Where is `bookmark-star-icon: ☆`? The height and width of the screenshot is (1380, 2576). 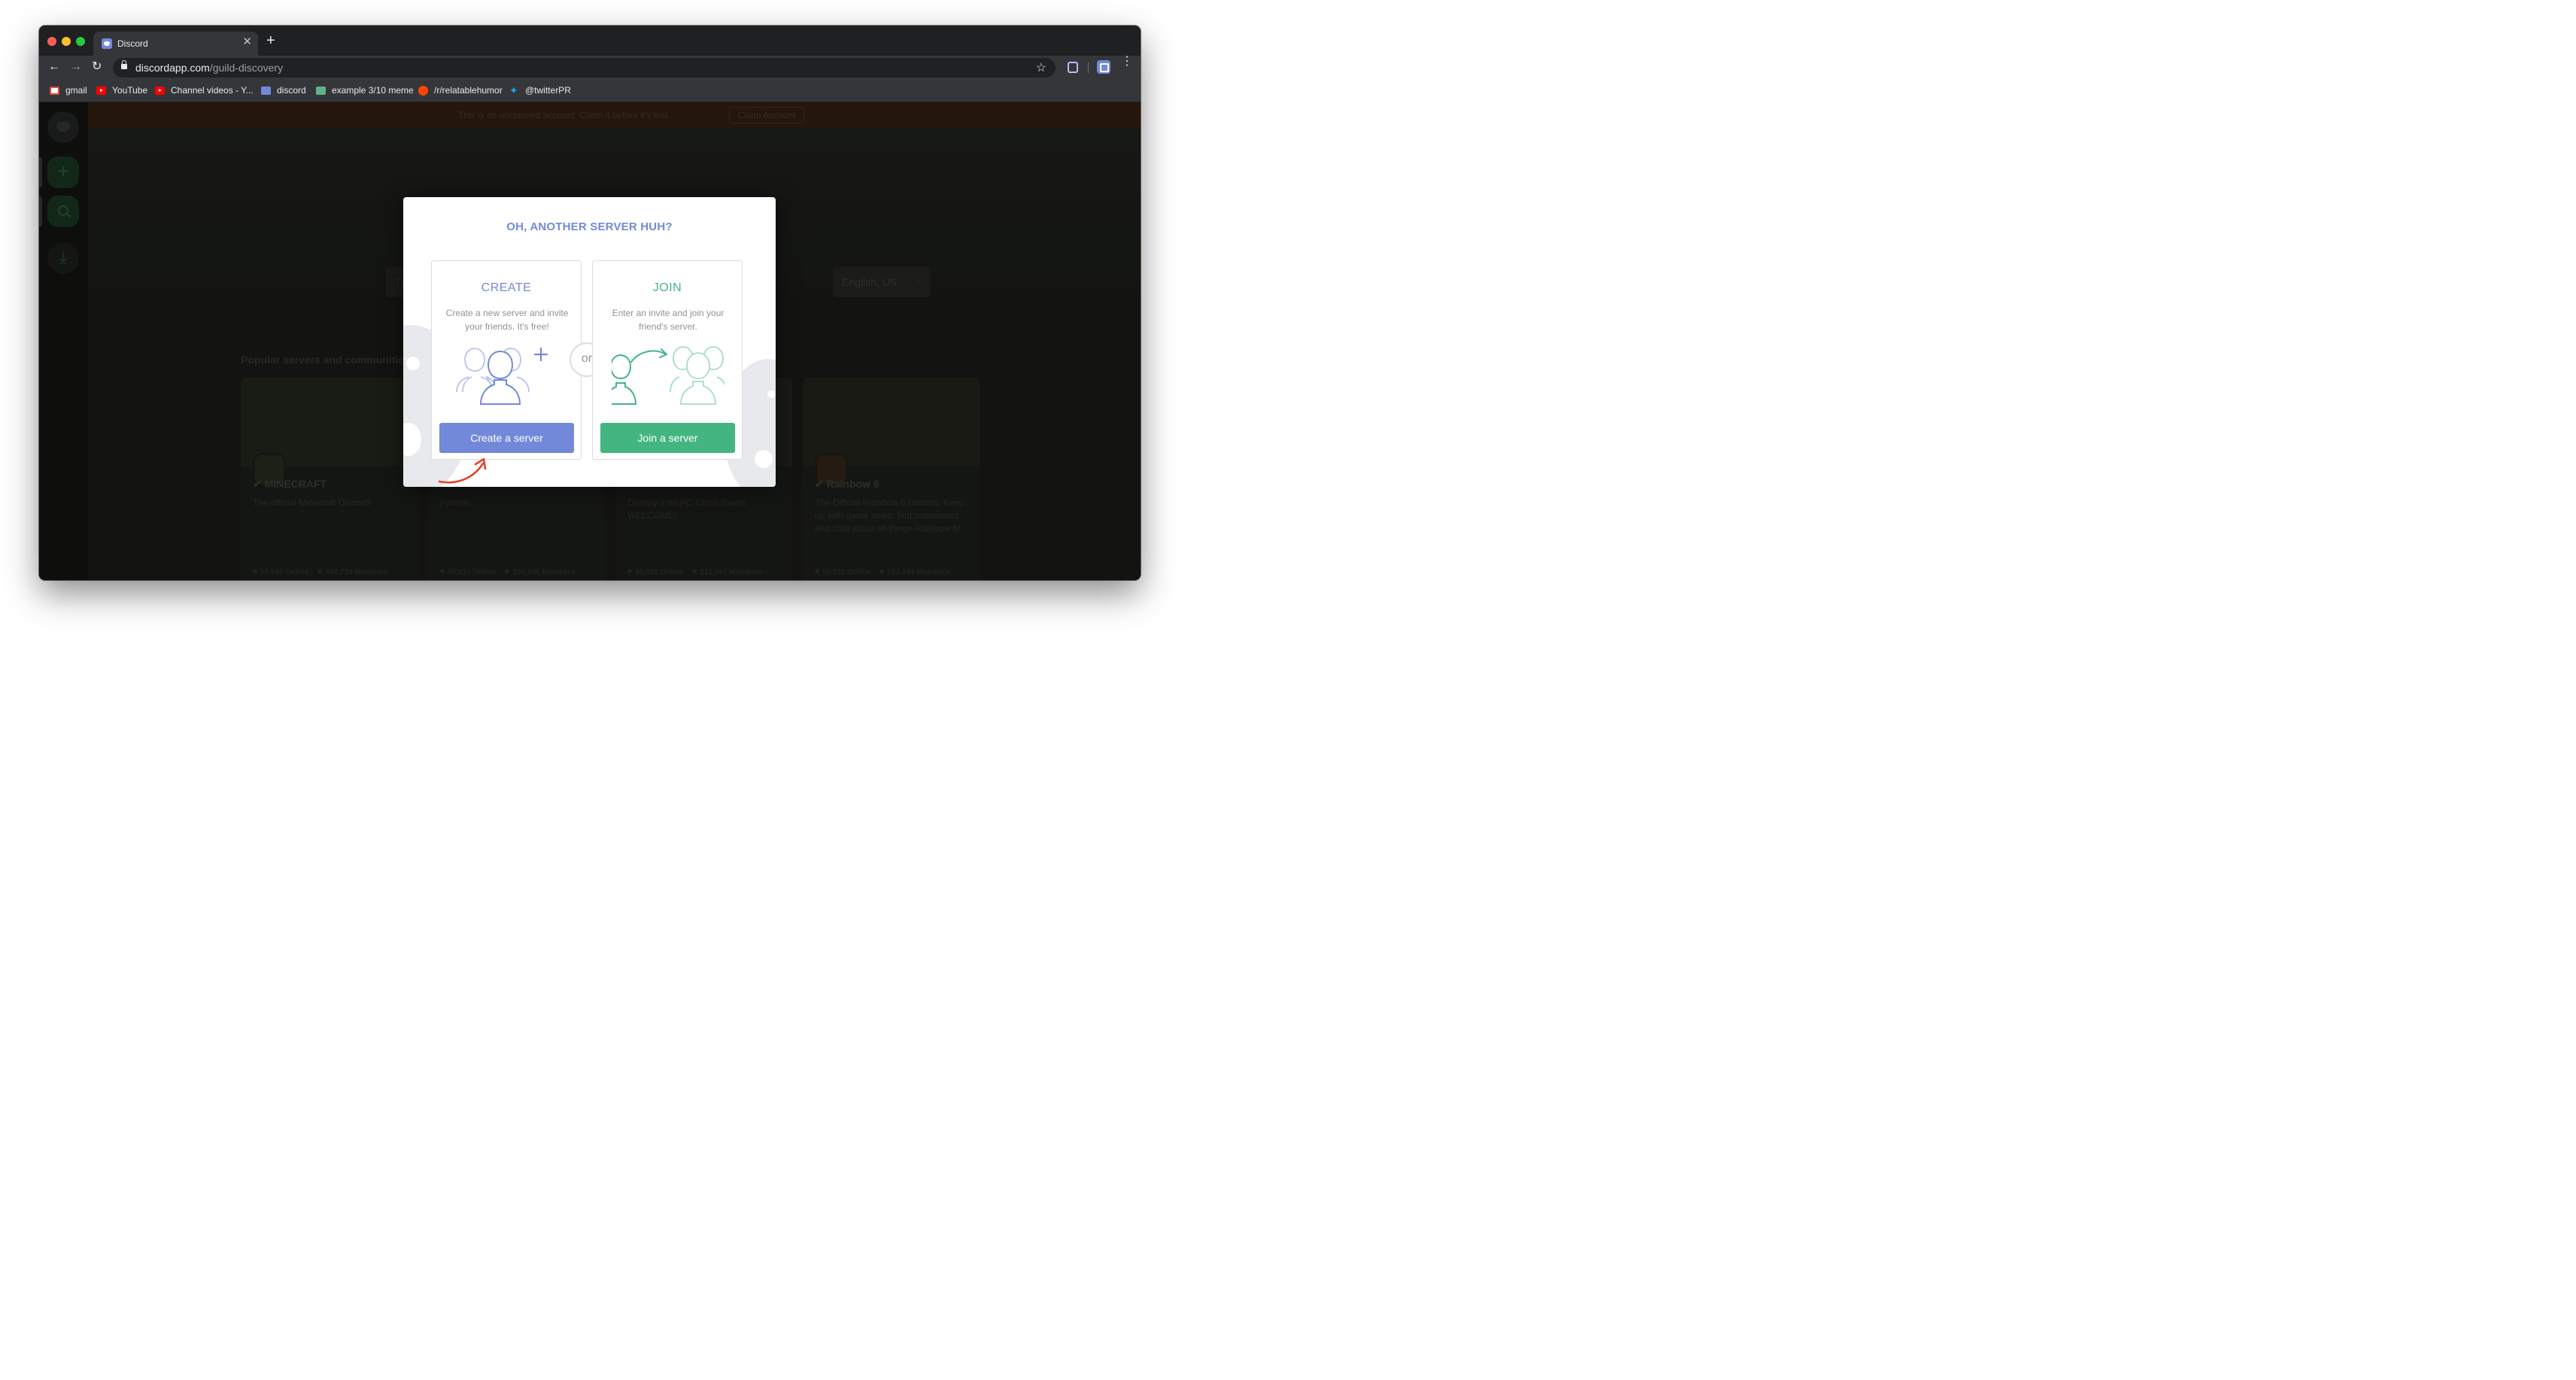 bookmark-star-icon: ☆ is located at coordinates (1041, 67).